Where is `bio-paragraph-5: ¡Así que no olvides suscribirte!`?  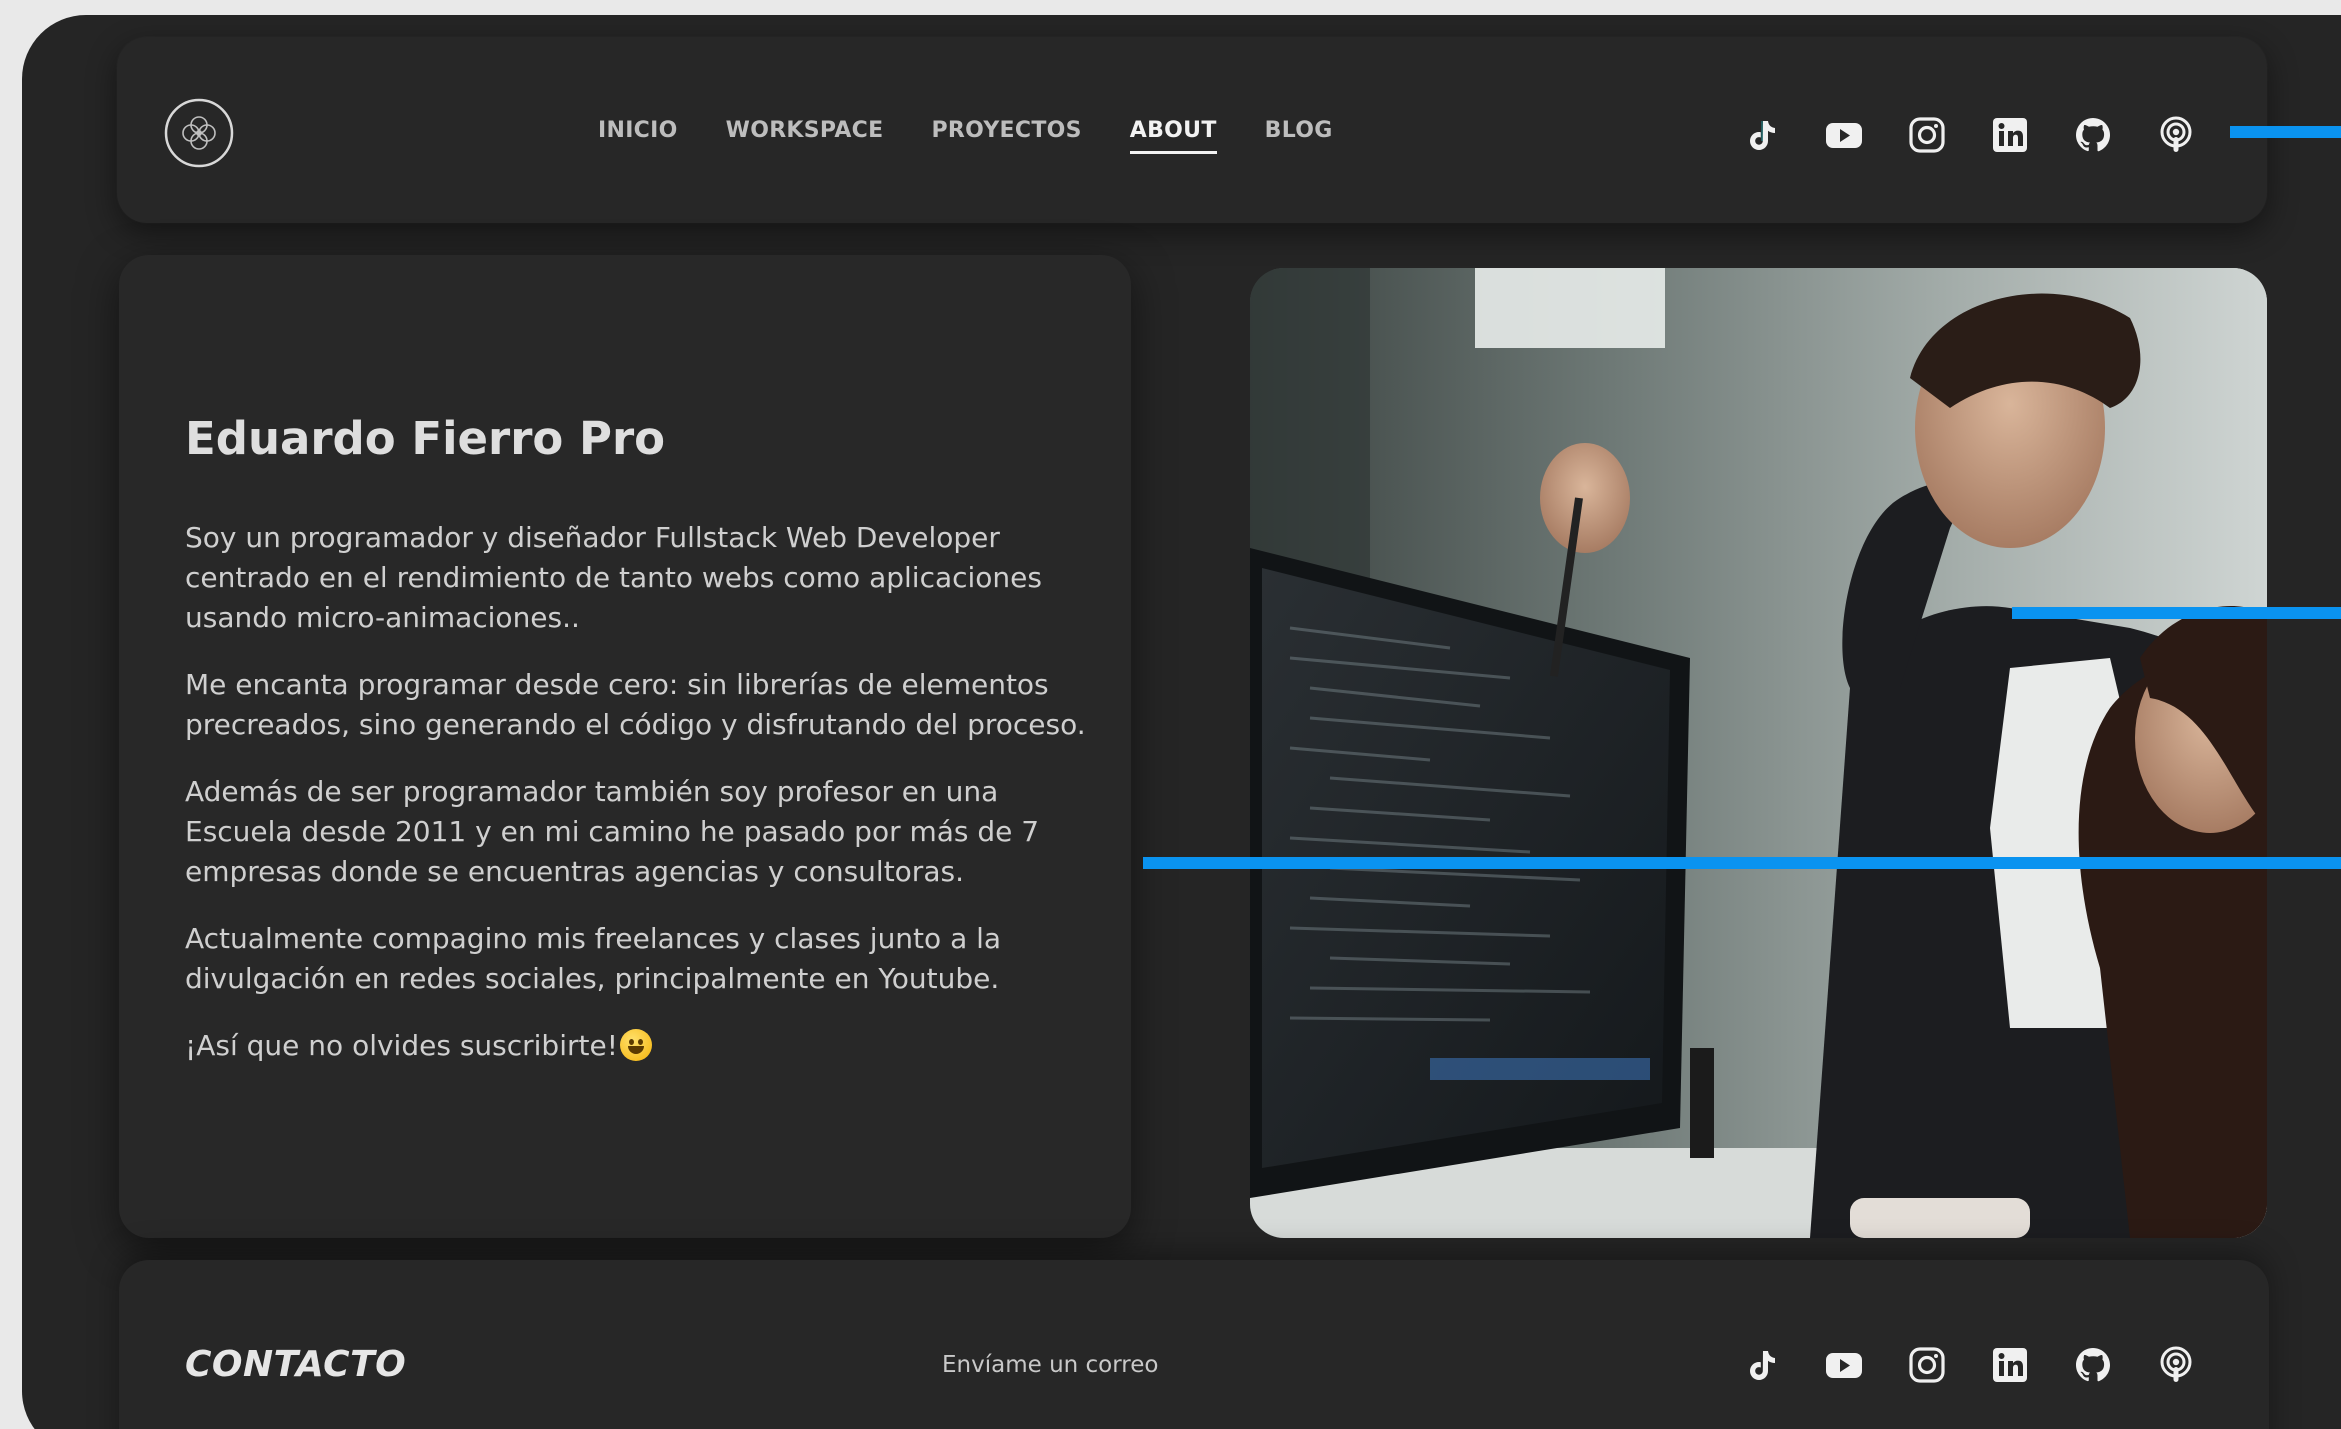
bio-paragraph-5: ¡Así que no olvides suscribirte! is located at coordinates (645, 1046).